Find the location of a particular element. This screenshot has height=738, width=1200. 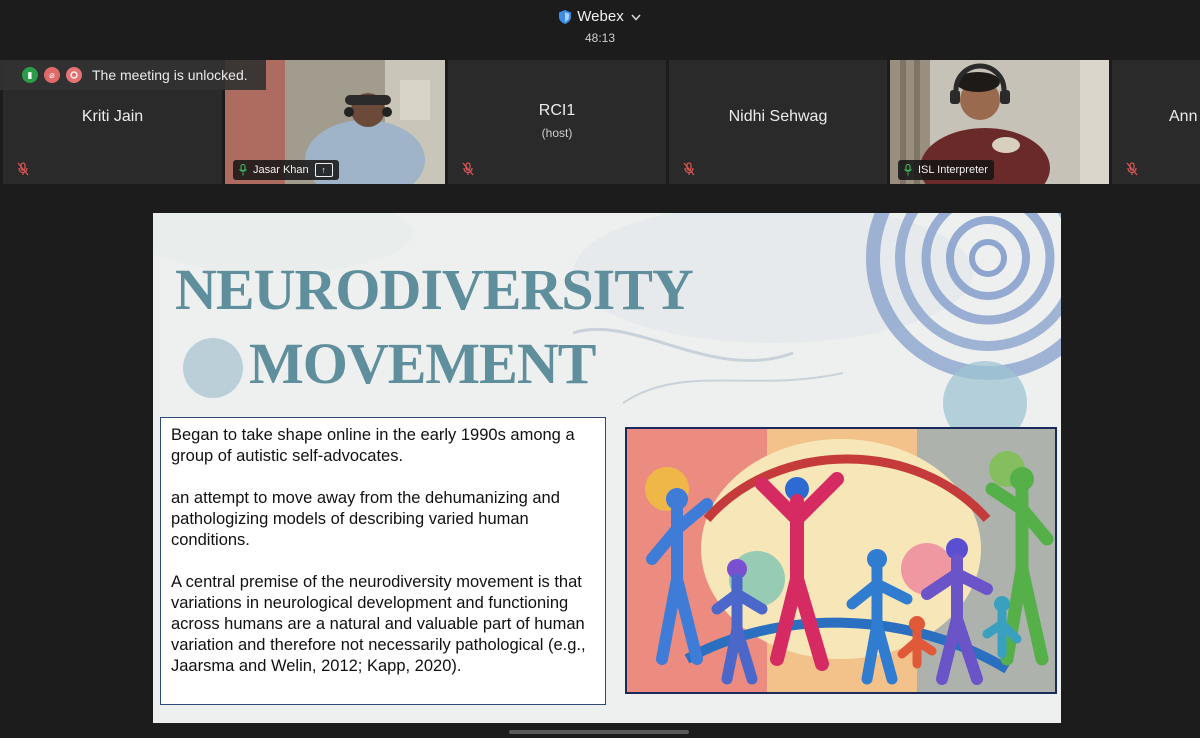

shield-icon is located at coordinates (565, 16).